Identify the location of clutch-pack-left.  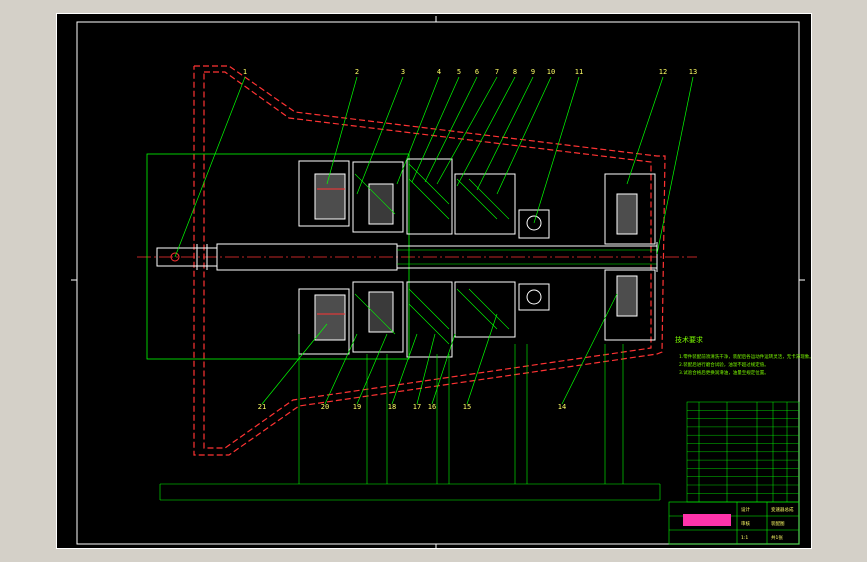
(324, 257).